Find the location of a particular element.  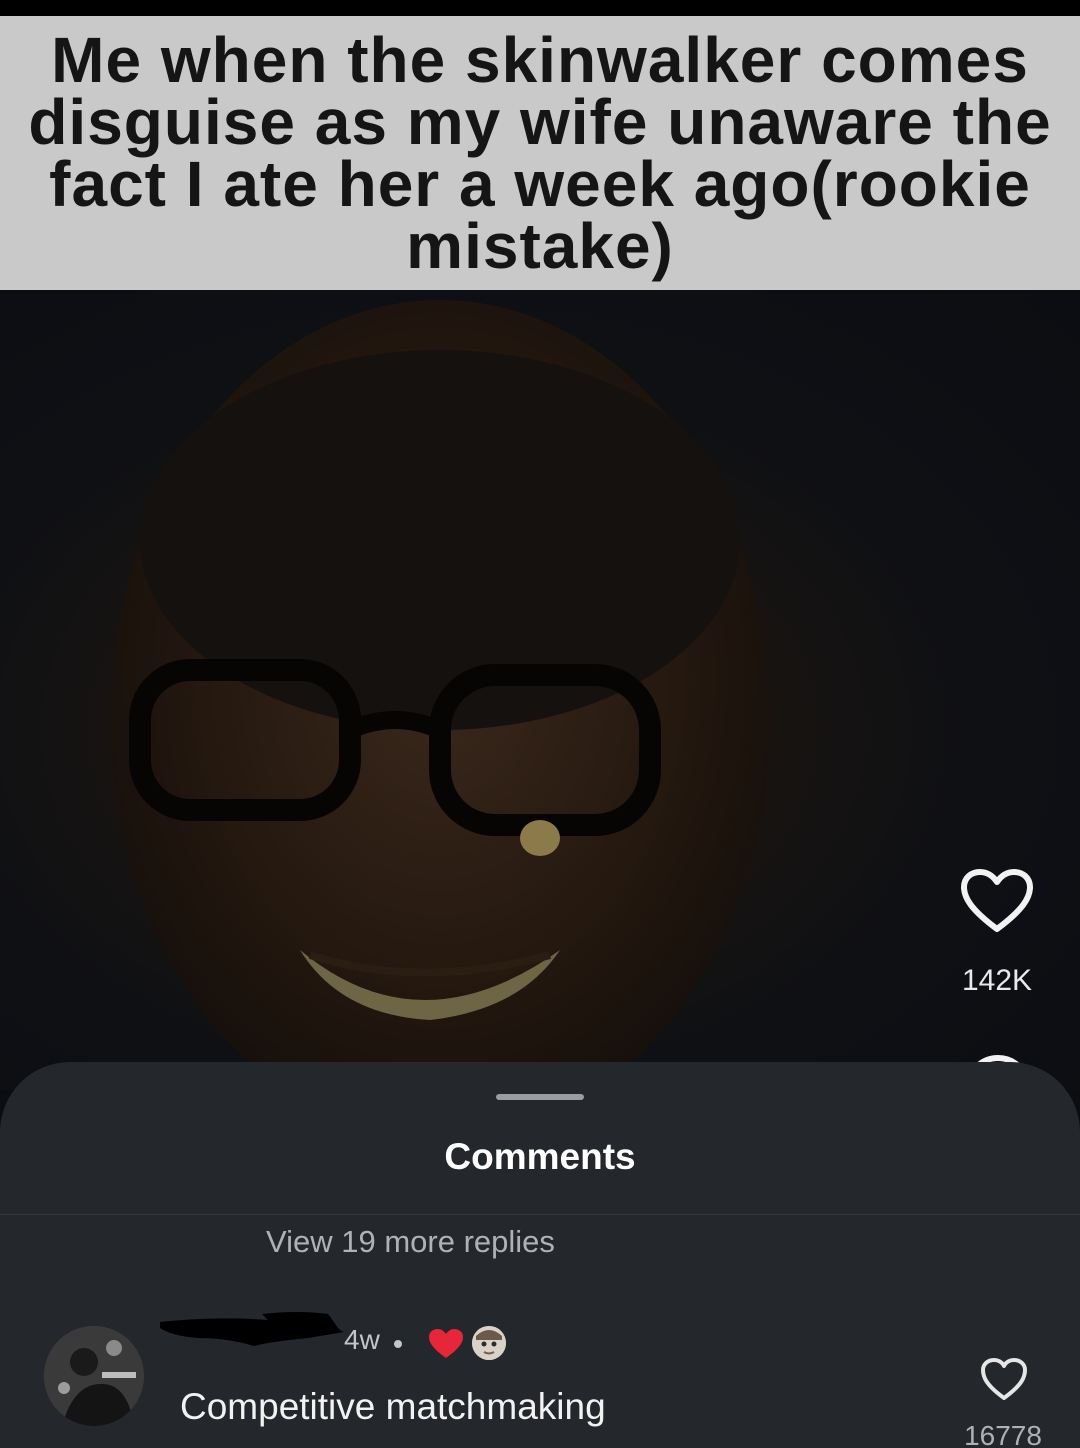

username-redacted is located at coordinates (251, 1328).